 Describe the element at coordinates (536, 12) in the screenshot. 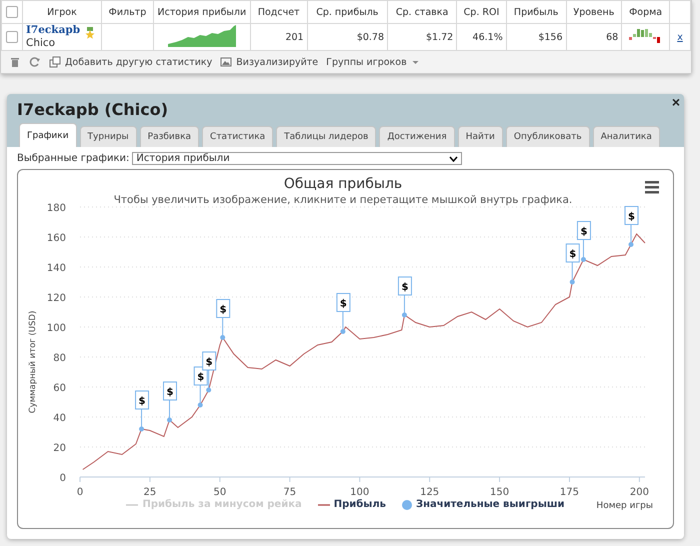

I see `column-header: Прибыль` at that location.